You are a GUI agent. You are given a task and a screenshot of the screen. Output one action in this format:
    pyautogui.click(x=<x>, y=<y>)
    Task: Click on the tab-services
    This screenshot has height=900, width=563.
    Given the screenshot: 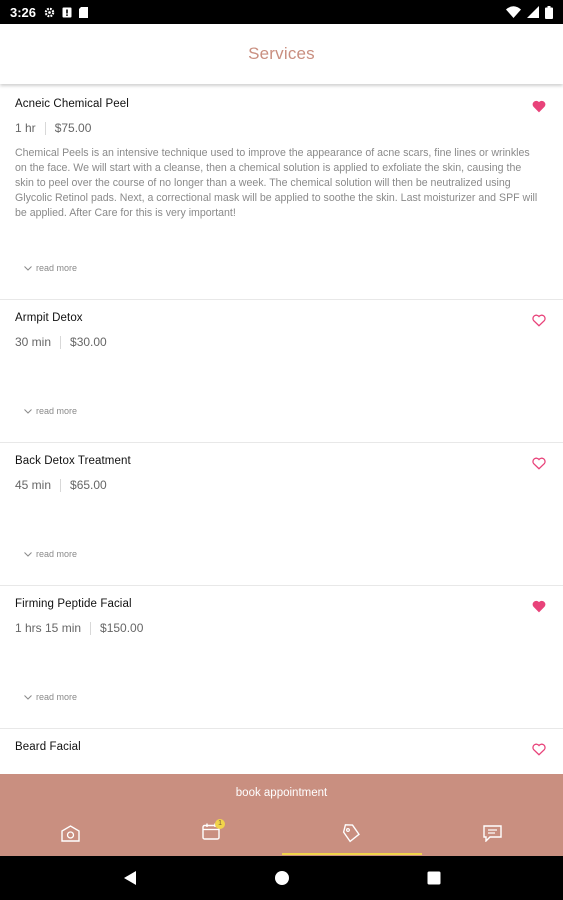 What is the action you would take?
    pyautogui.click(x=352, y=833)
    